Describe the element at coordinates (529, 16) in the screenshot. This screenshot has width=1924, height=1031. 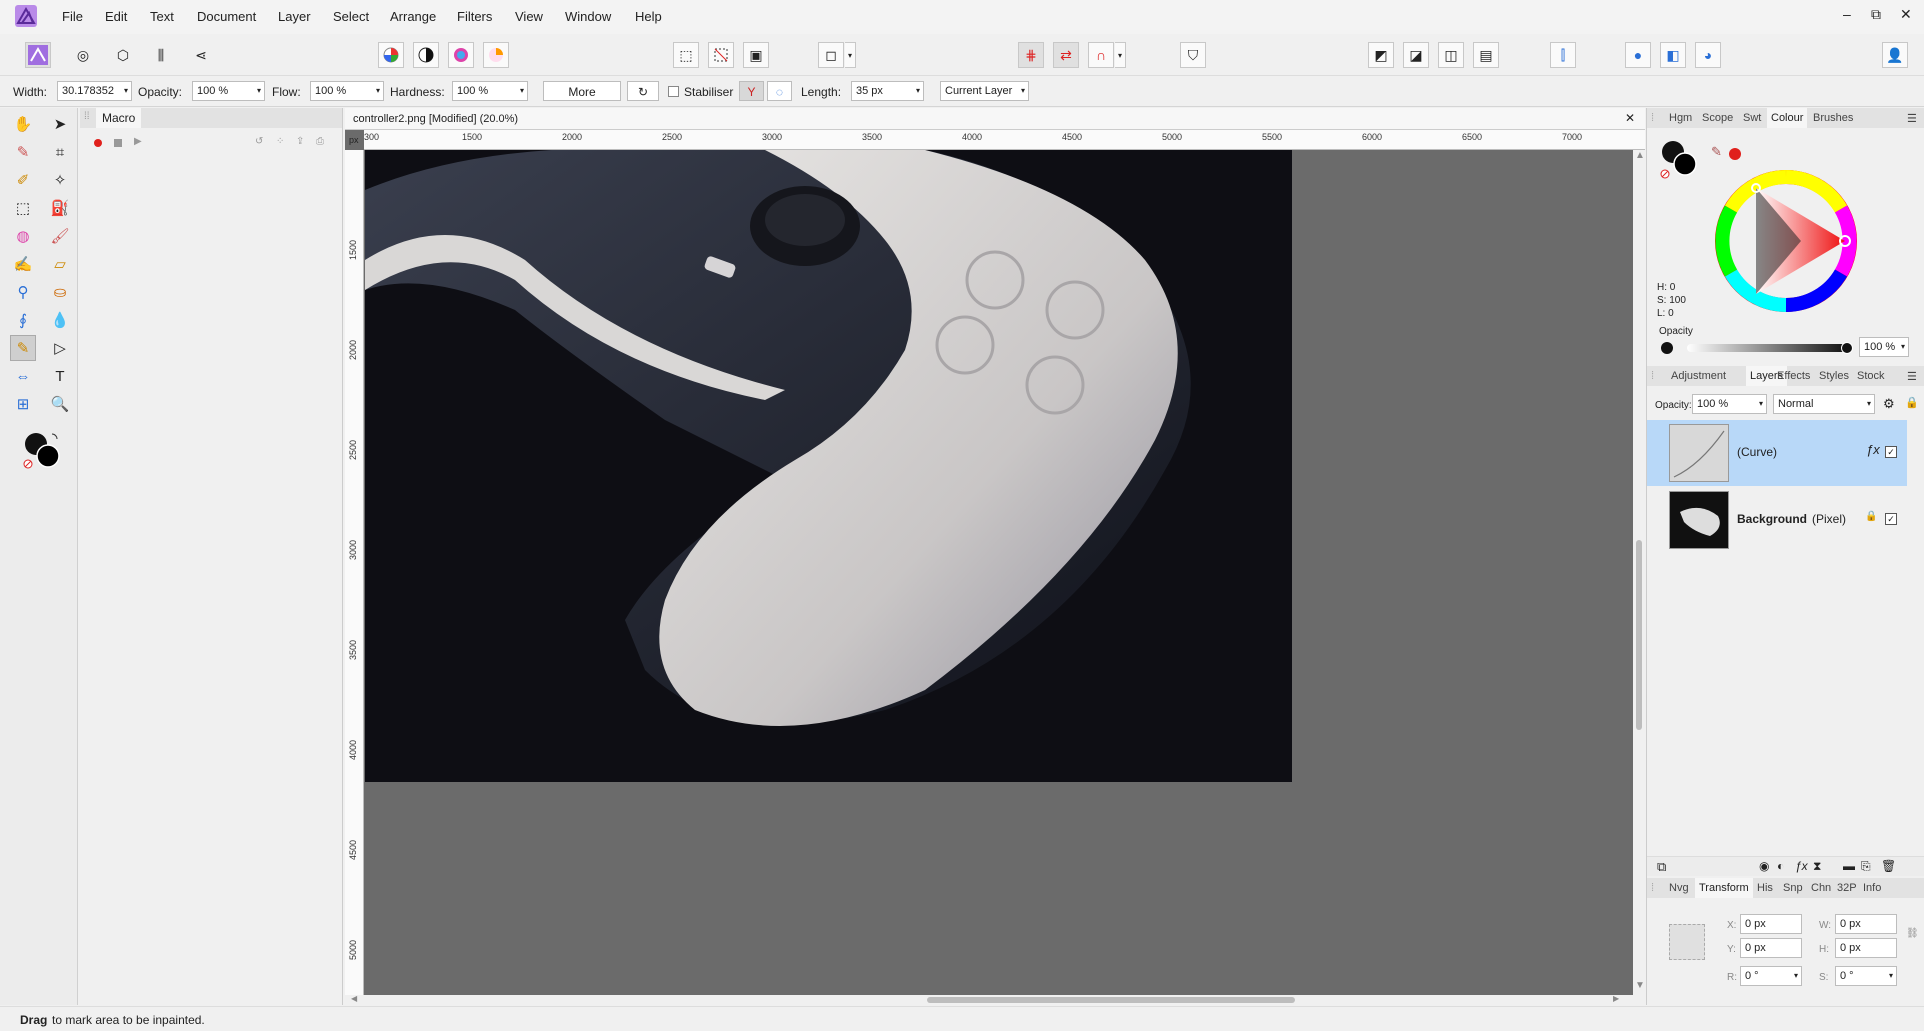
I see `menu-view: View` at that location.